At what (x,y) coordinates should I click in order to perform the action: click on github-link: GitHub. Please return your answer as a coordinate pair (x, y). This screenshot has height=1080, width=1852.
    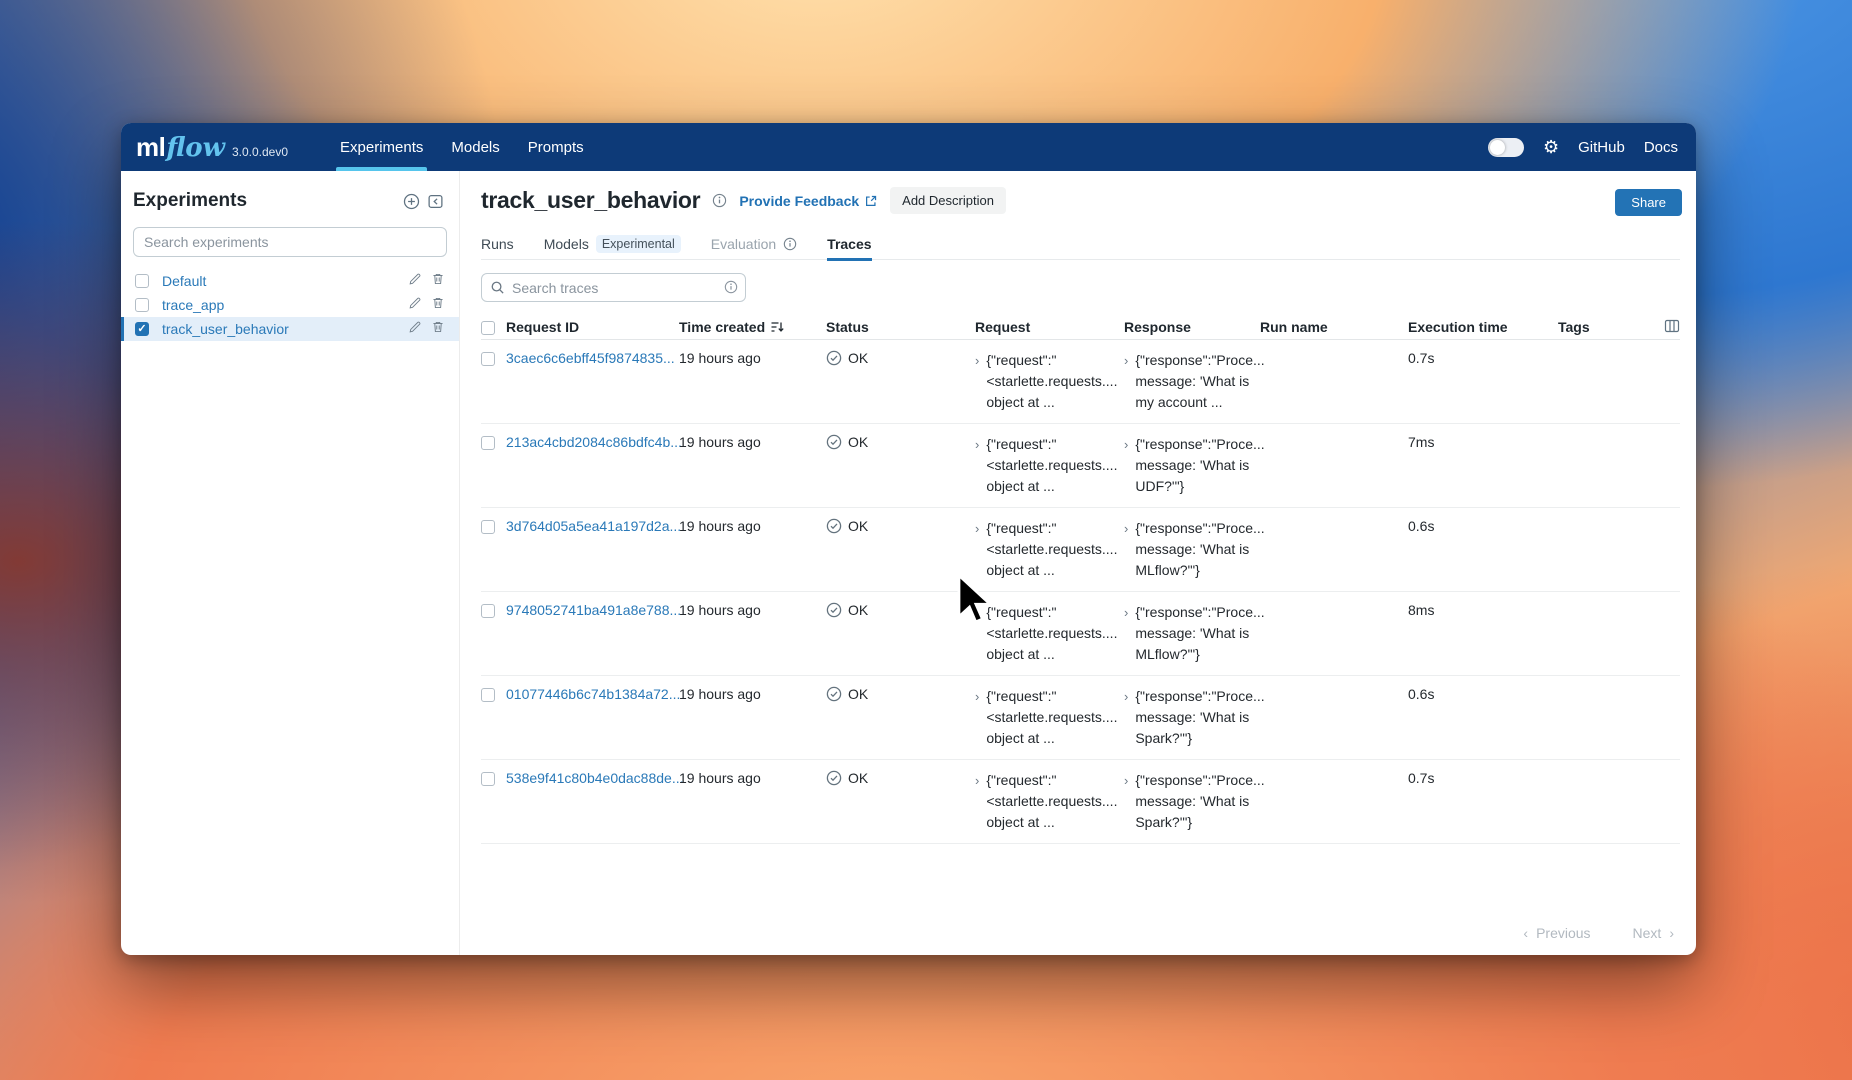
    Looking at the image, I should click on (1601, 147).